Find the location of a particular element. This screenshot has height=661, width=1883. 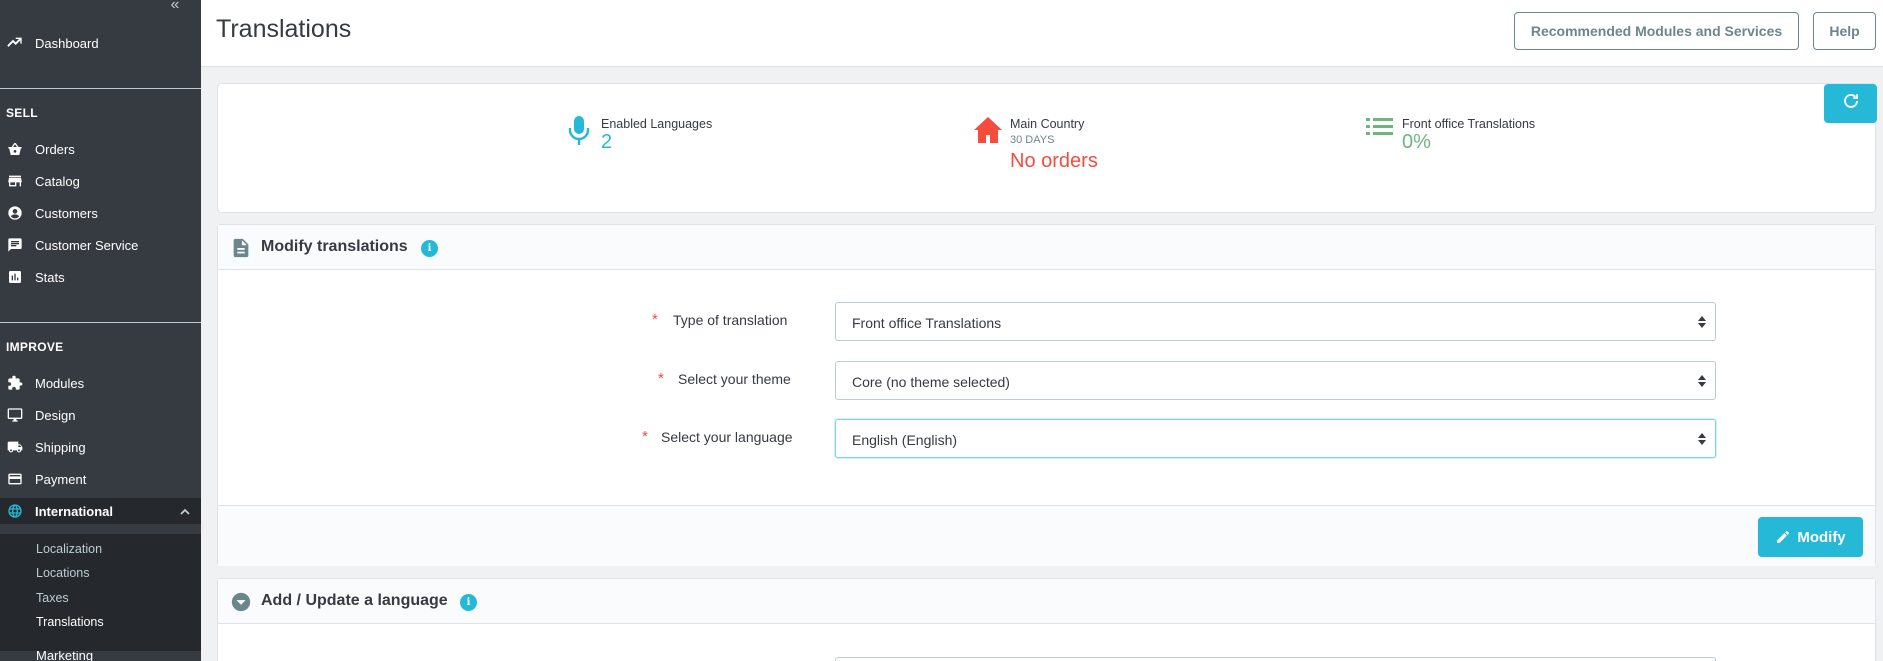

add-update-language-panel: Add / Update a language i is located at coordinates (1046, 619).